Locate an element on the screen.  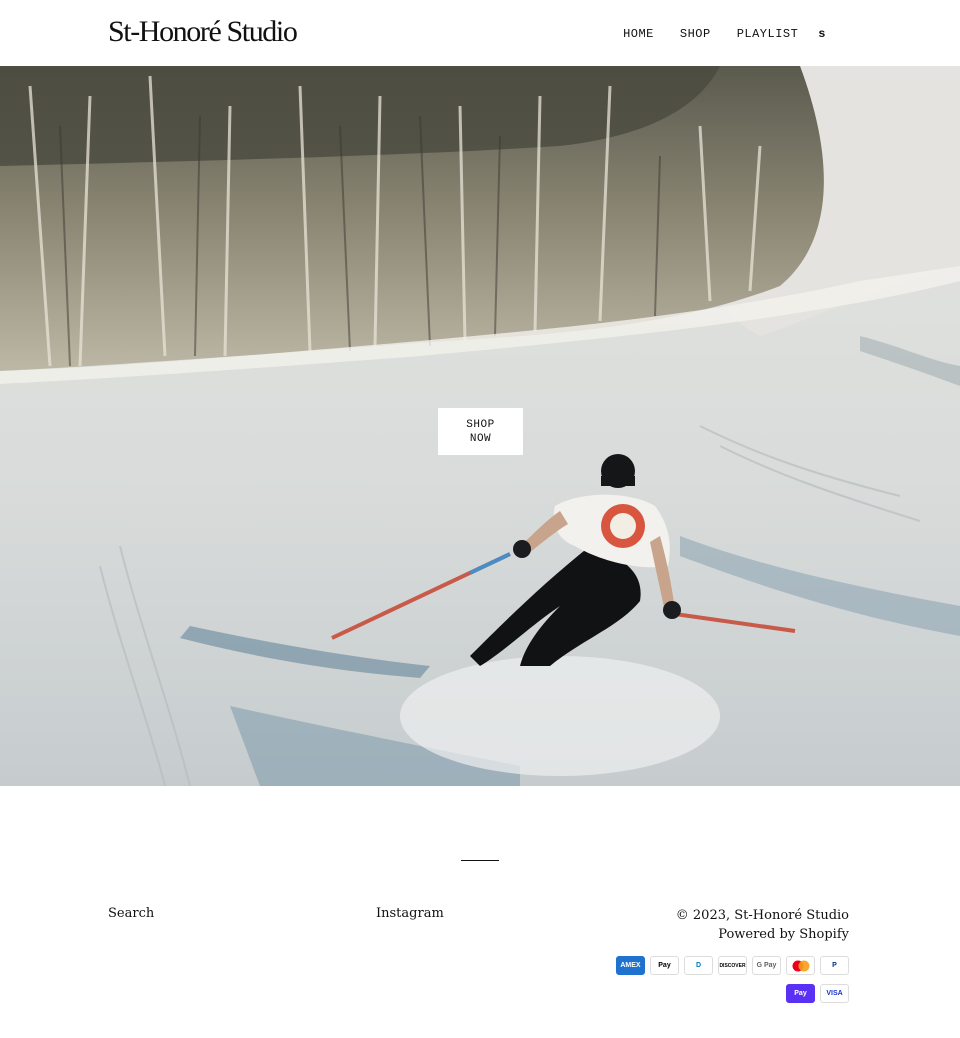
payment-label: D is located at coordinates (698, 965).